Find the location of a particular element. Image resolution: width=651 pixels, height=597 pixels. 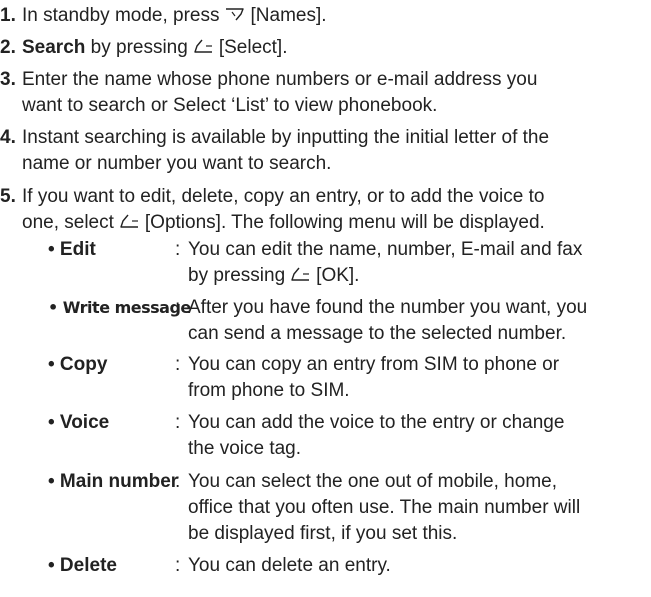

option-text: by pressing is located at coordinates (237, 275).